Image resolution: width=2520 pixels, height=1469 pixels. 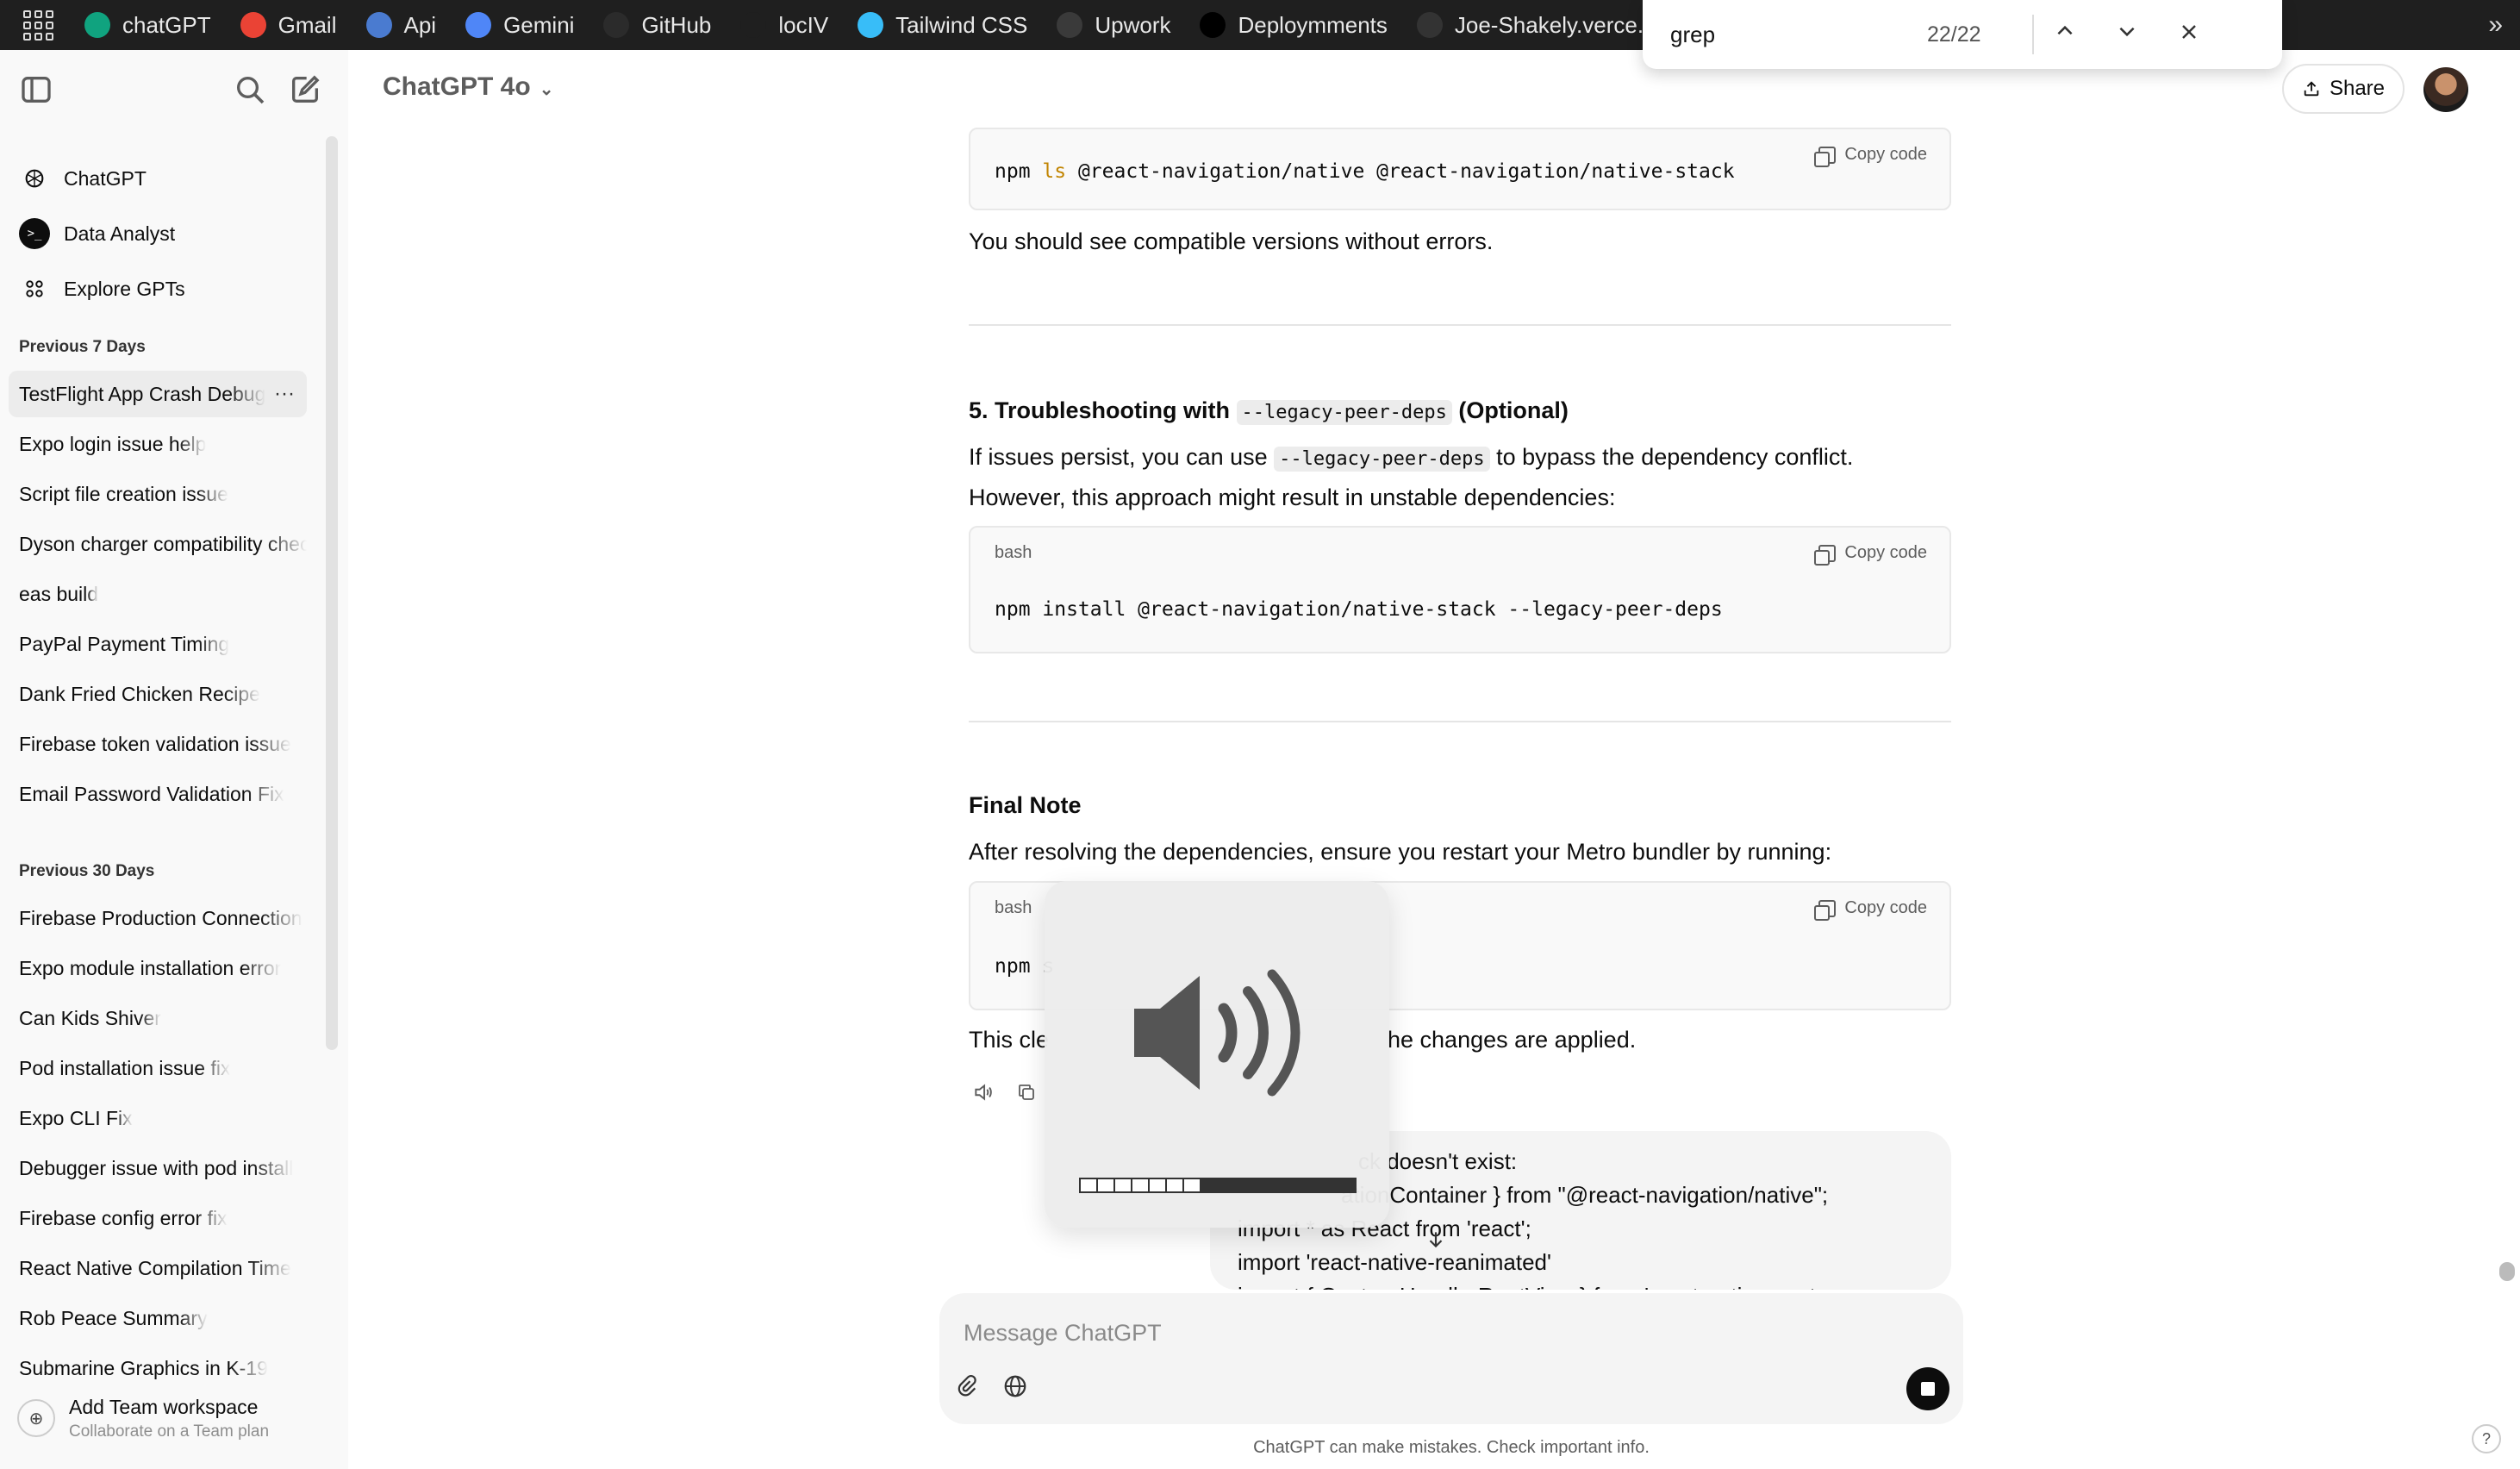 What do you see at coordinates (35, 288) in the screenshot?
I see `grid-icon` at bounding box center [35, 288].